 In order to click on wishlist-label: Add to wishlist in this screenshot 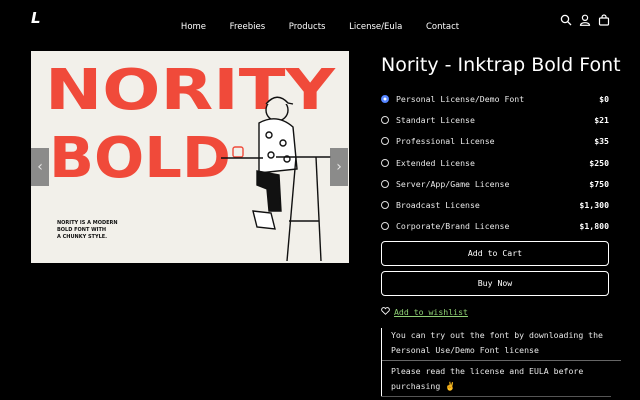, I will do `click(431, 312)`.